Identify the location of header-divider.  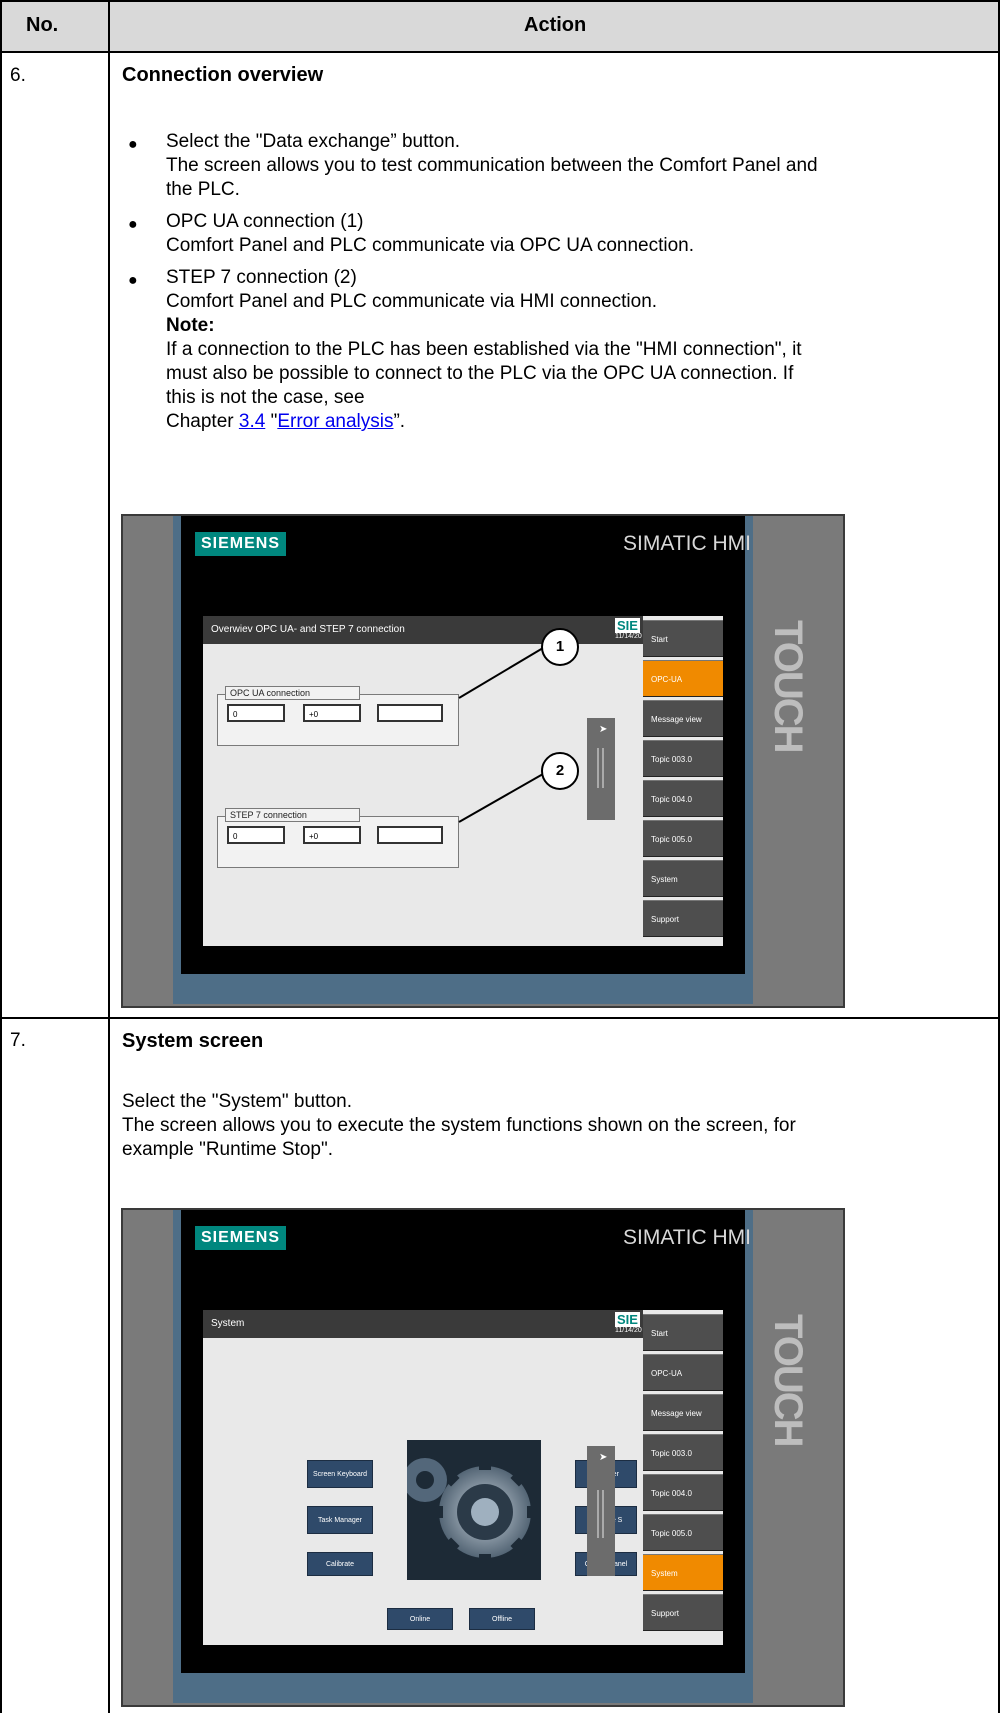
(500, 52).